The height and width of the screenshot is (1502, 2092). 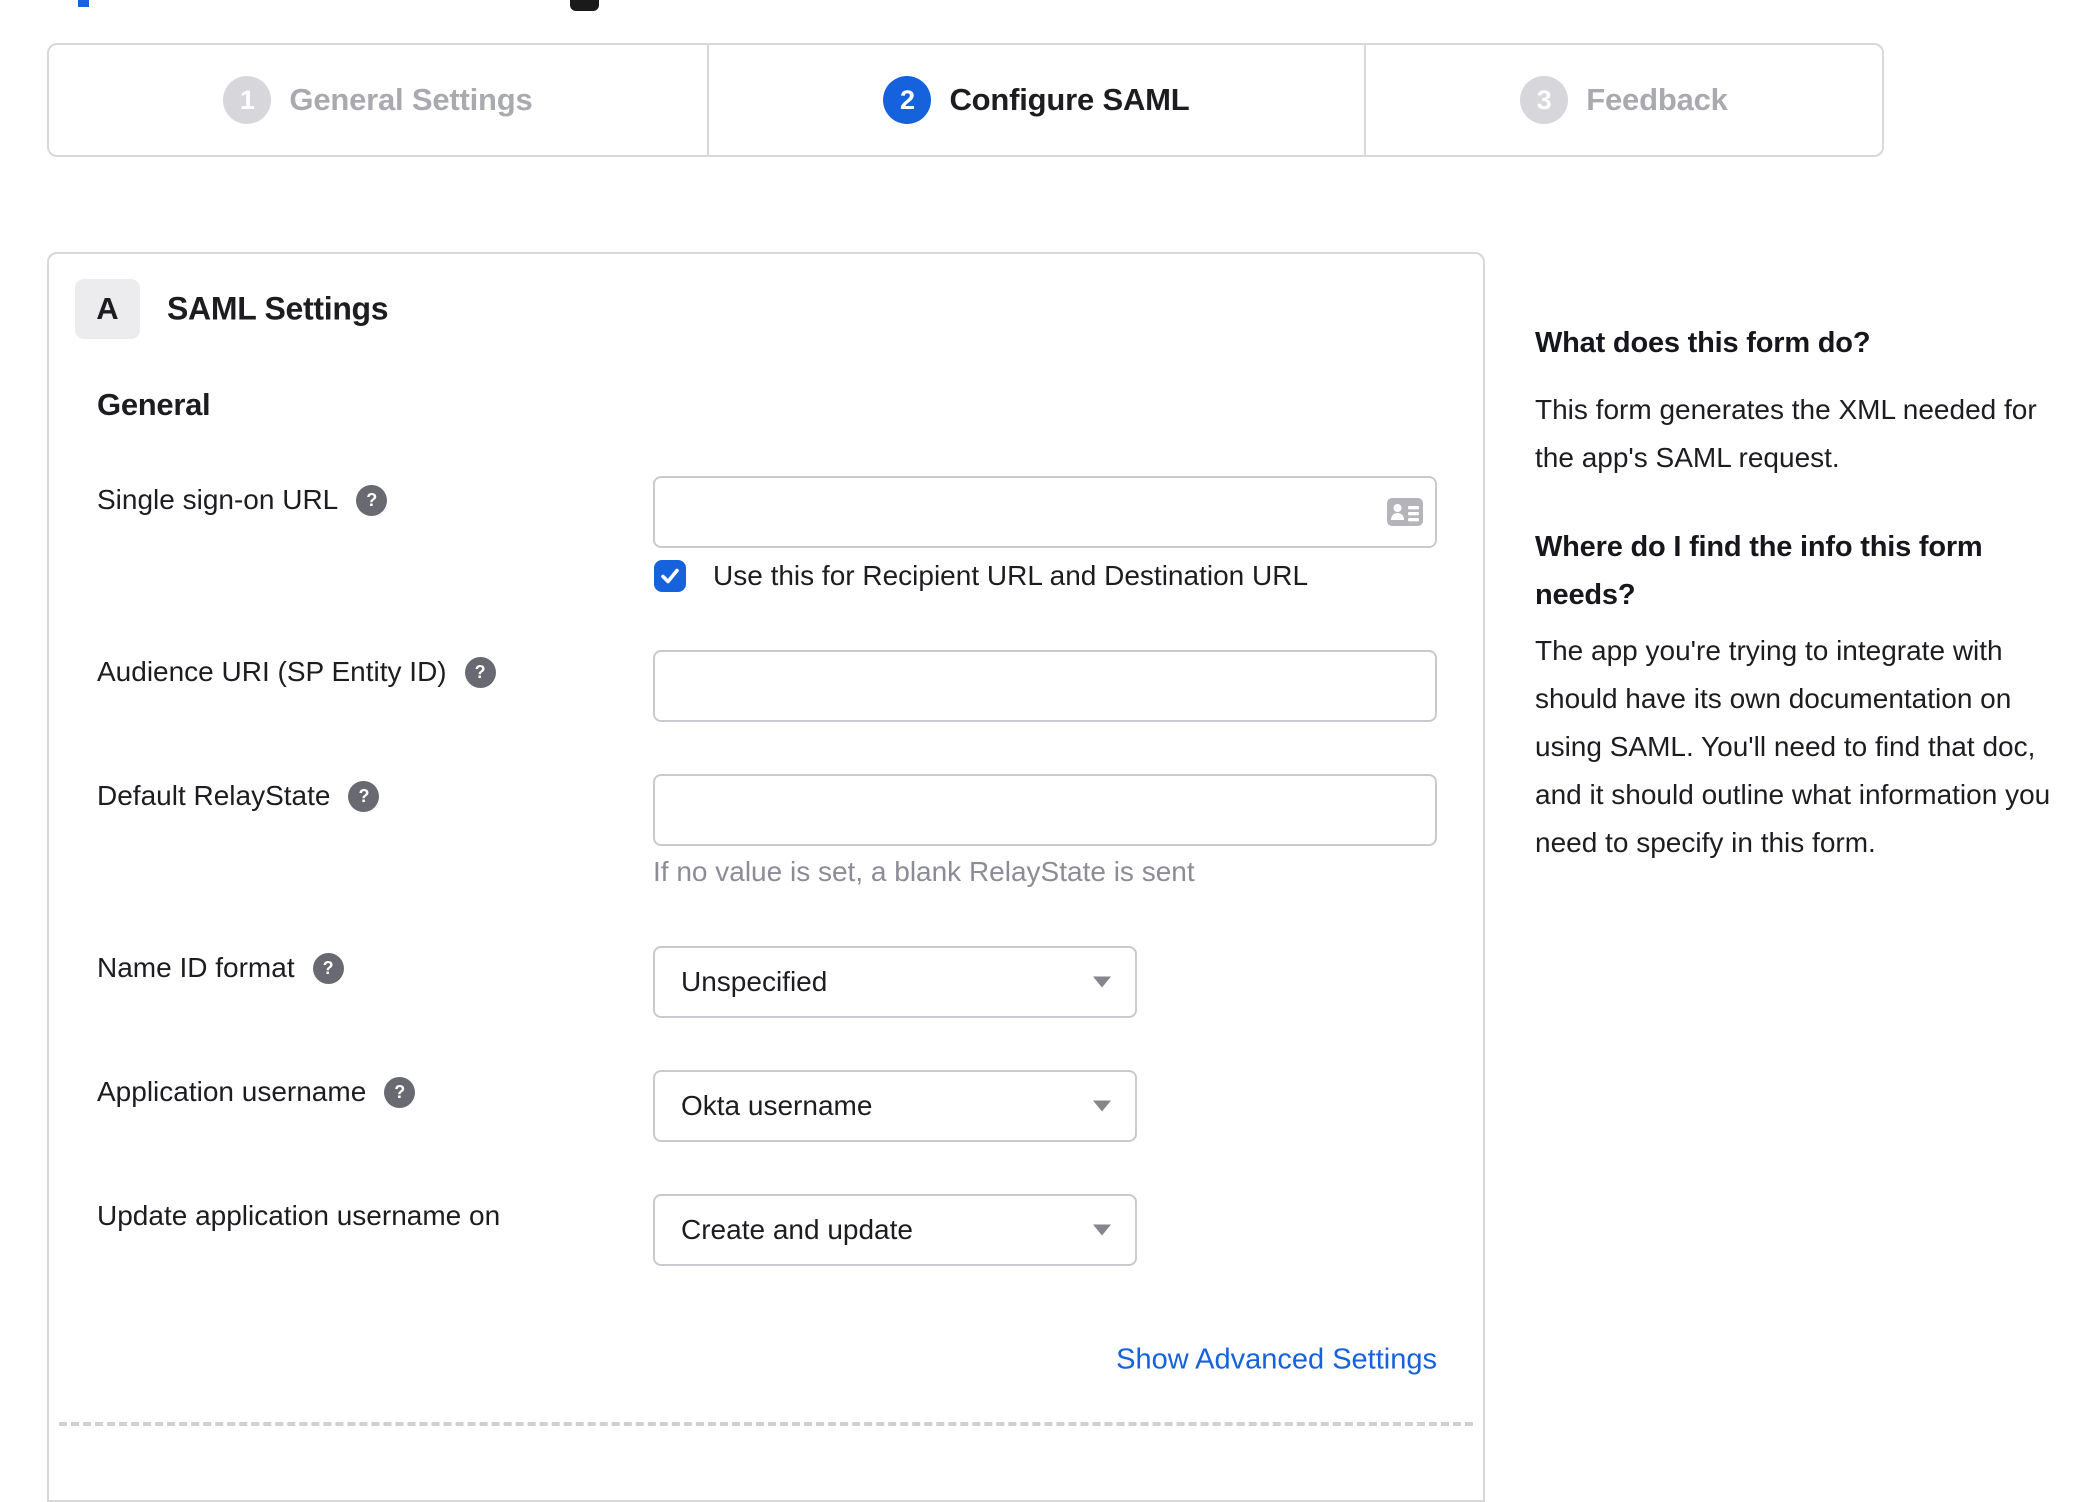 What do you see at coordinates (1045, 810) in the screenshot?
I see `relaystate-input` at bounding box center [1045, 810].